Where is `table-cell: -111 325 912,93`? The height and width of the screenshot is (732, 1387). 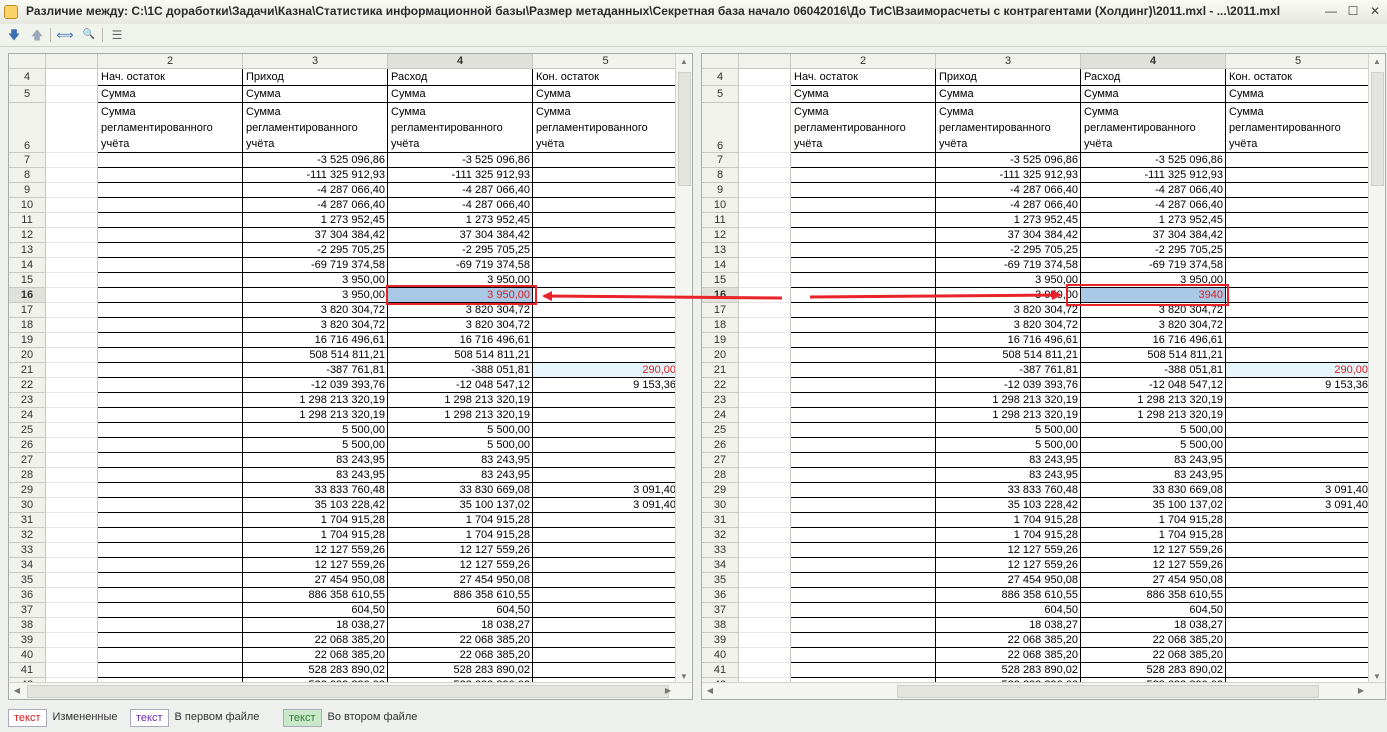
table-cell: -111 325 912,93 is located at coordinates (460, 175).